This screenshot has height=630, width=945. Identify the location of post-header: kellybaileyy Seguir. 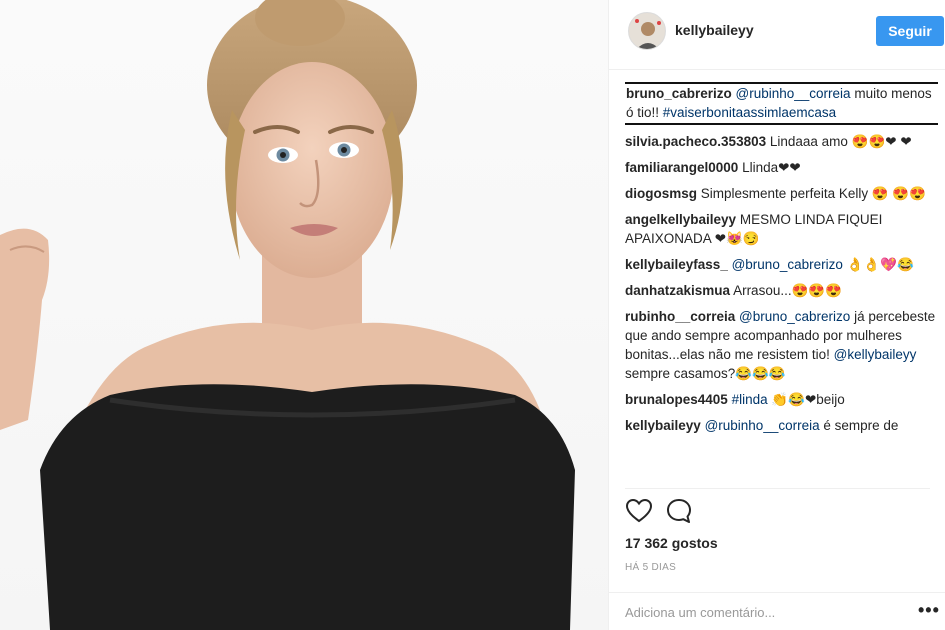
(777, 35).